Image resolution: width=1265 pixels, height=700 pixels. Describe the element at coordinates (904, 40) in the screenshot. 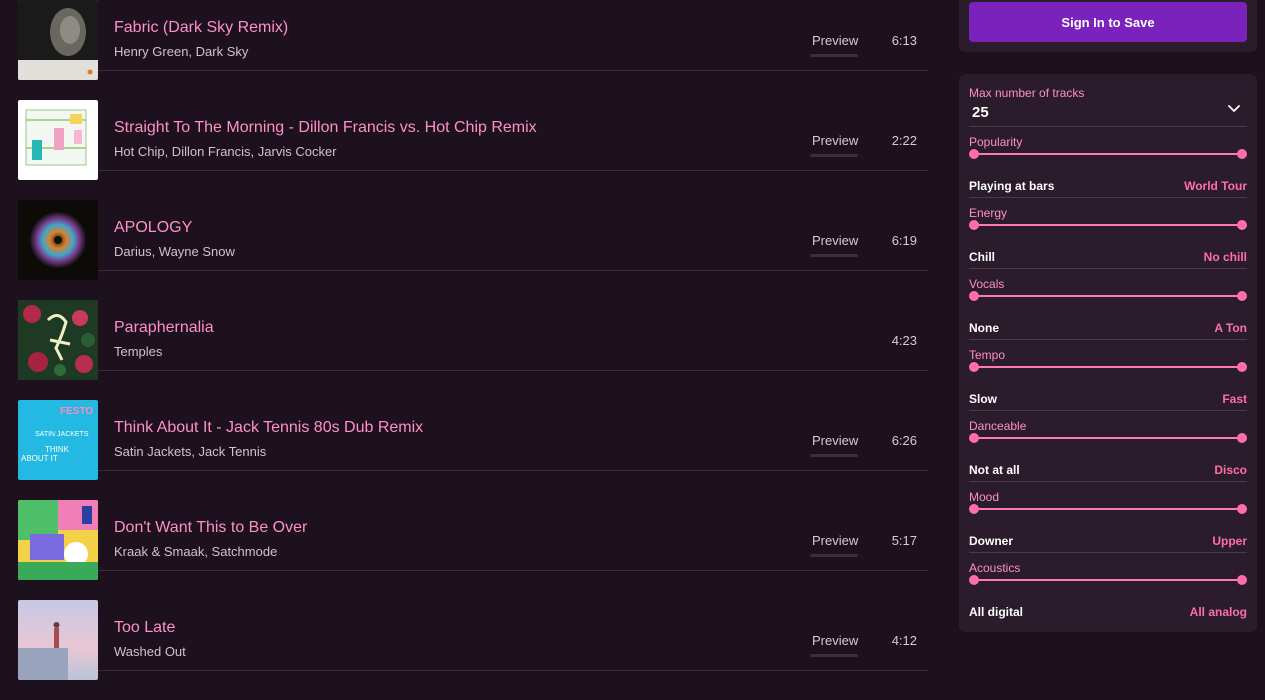

I see `track-duration: 6:13` at that location.